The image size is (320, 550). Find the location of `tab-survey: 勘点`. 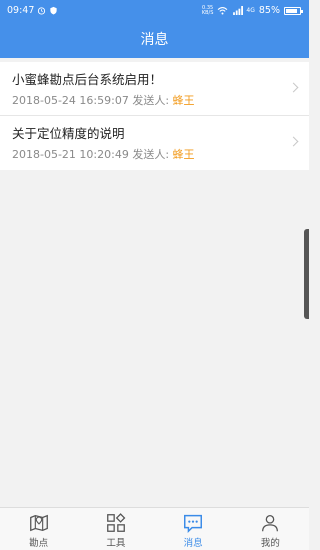

tab-survey: 勘点 is located at coordinates (38, 529).